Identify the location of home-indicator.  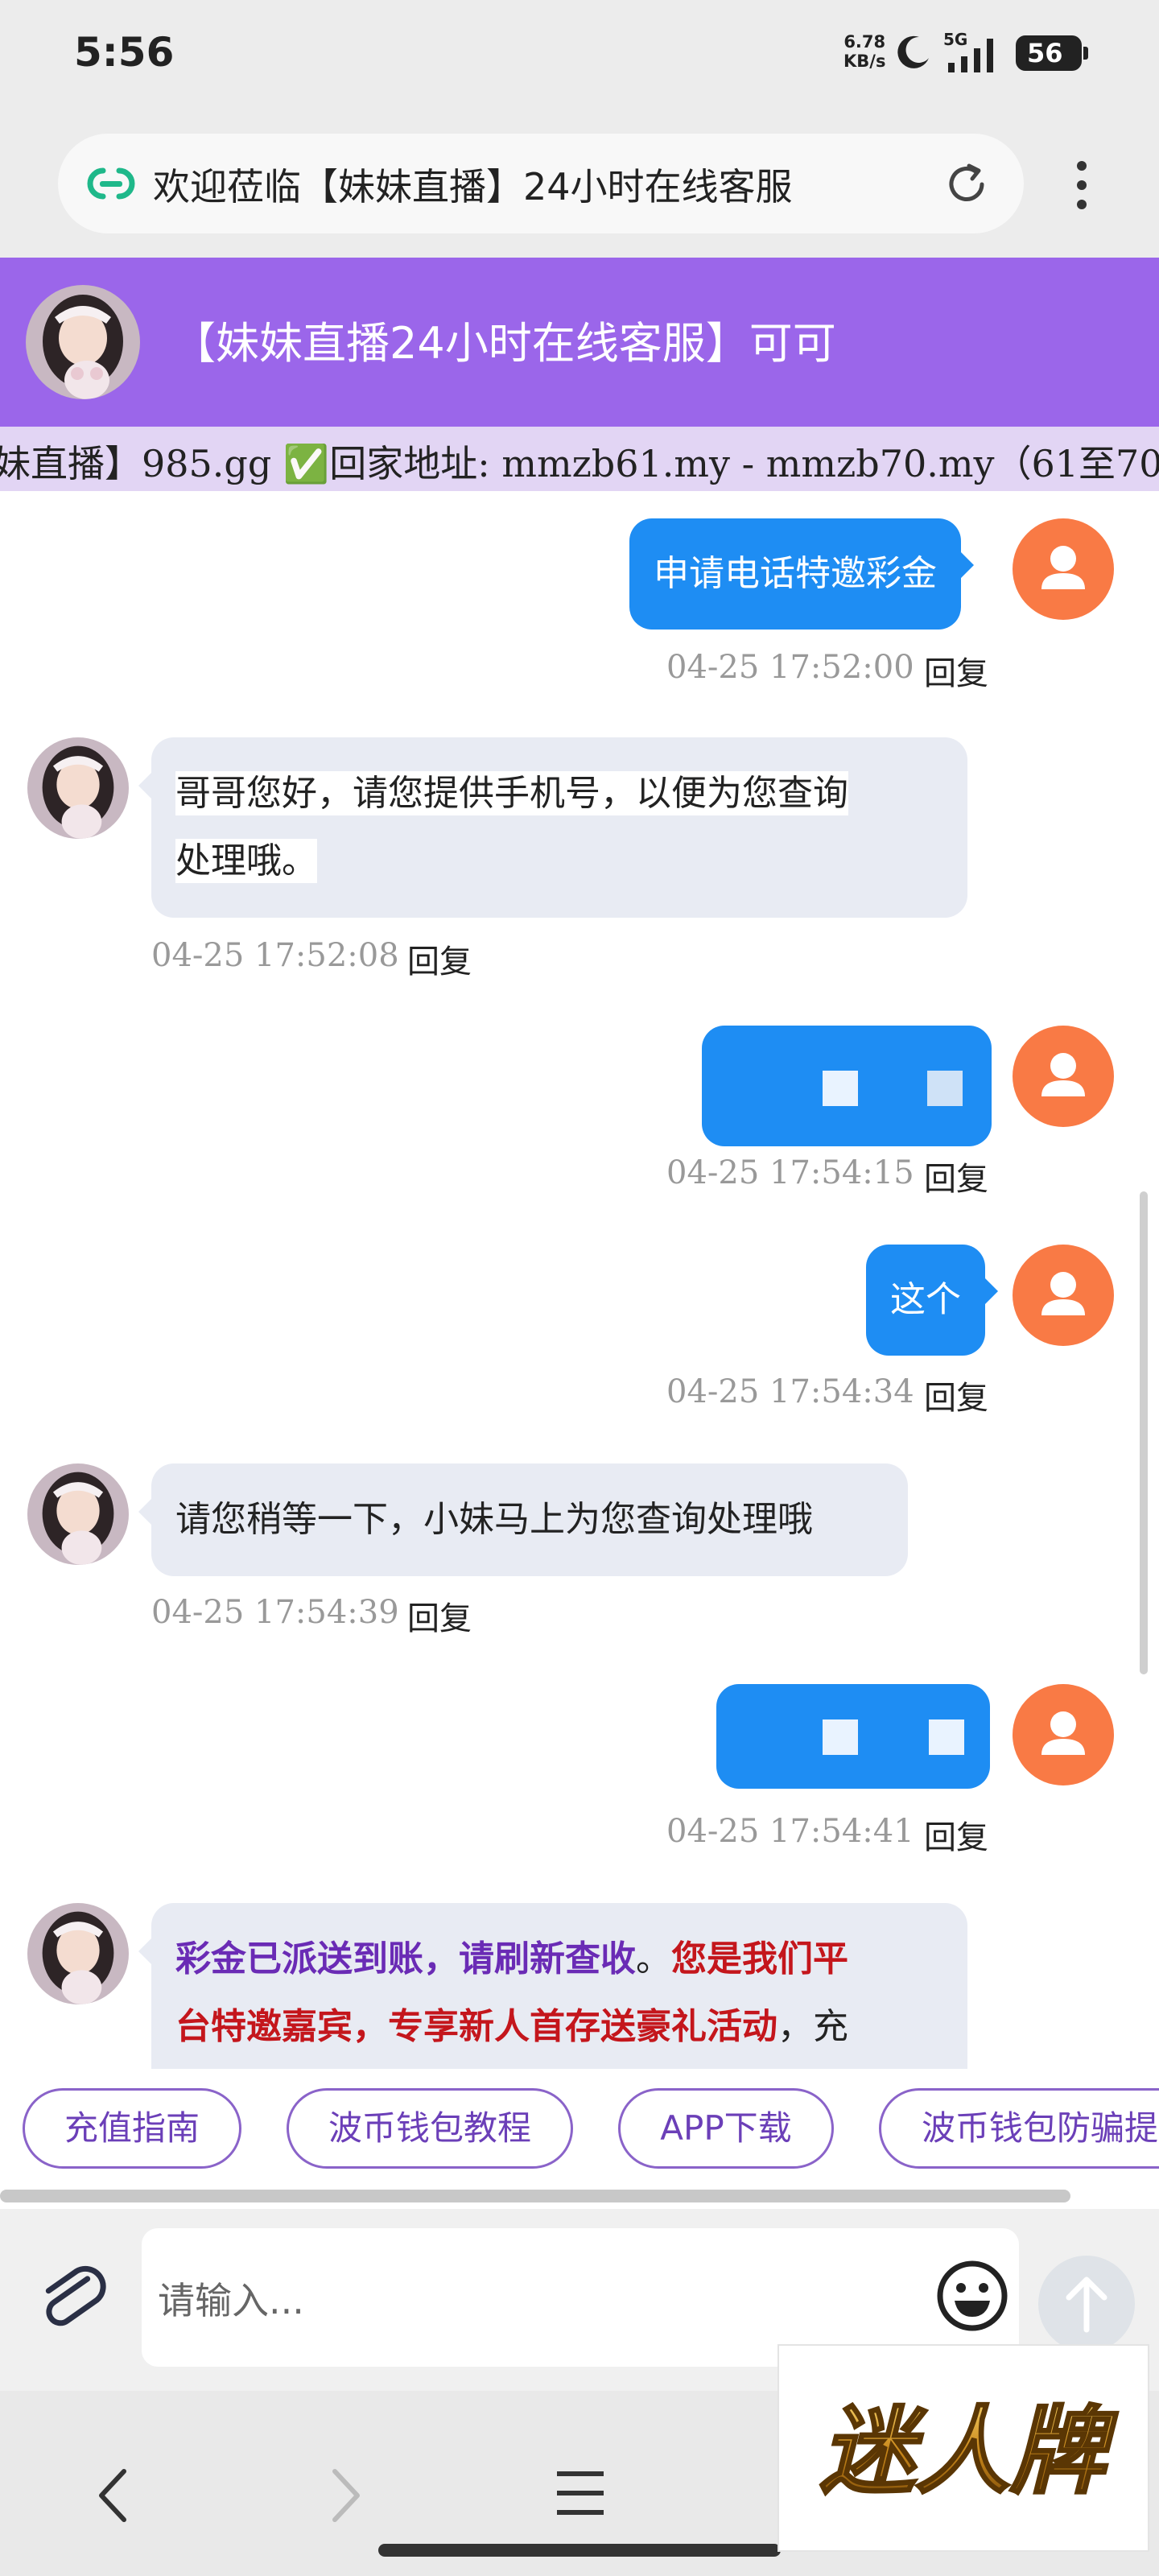
(579, 2550).